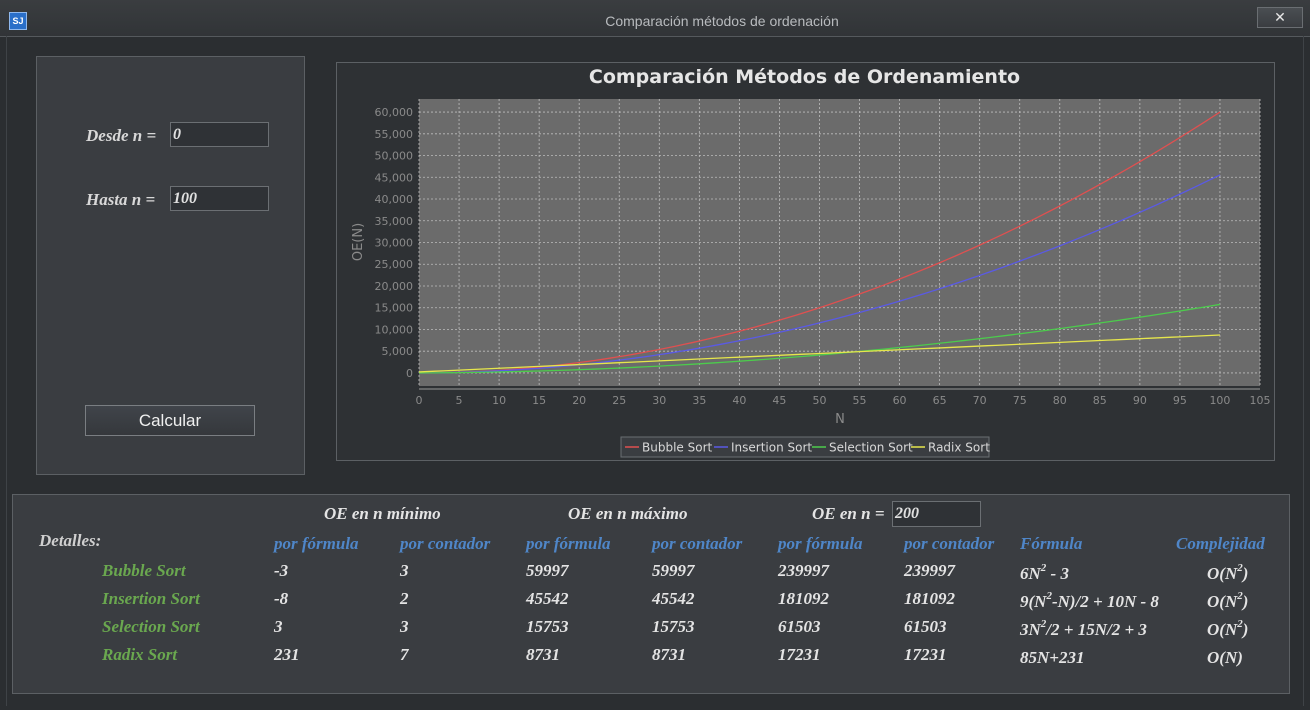 This screenshot has height=710, width=1310. What do you see at coordinates (959, 448) in the screenshot?
I see `legend-label: Radix Sort` at bounding box center [959, 448].